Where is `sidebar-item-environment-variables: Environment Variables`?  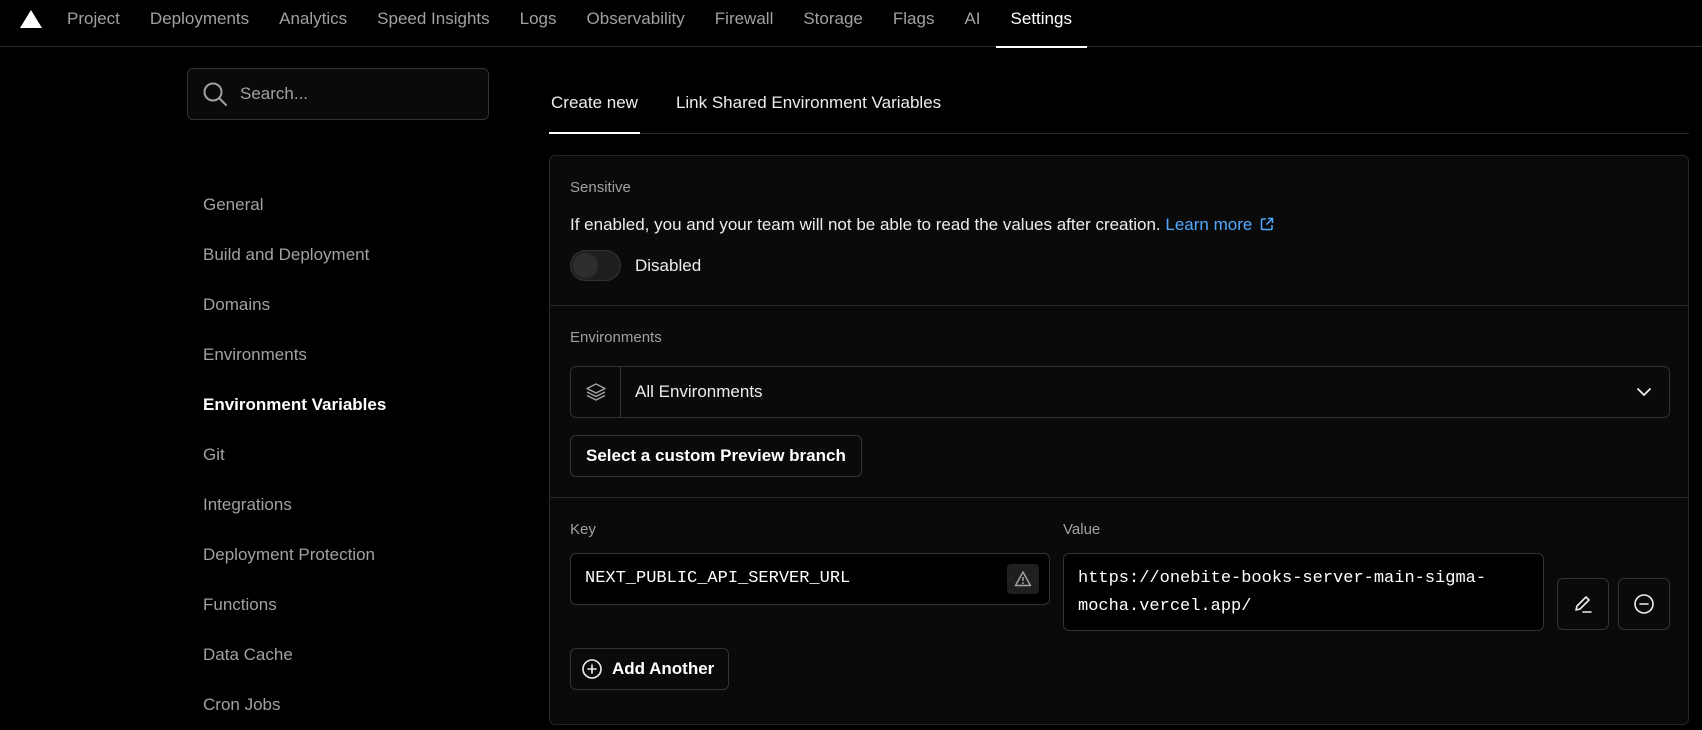 sidebar-item-environment-variables: Environment Variables is located at coordinates (294, 405).